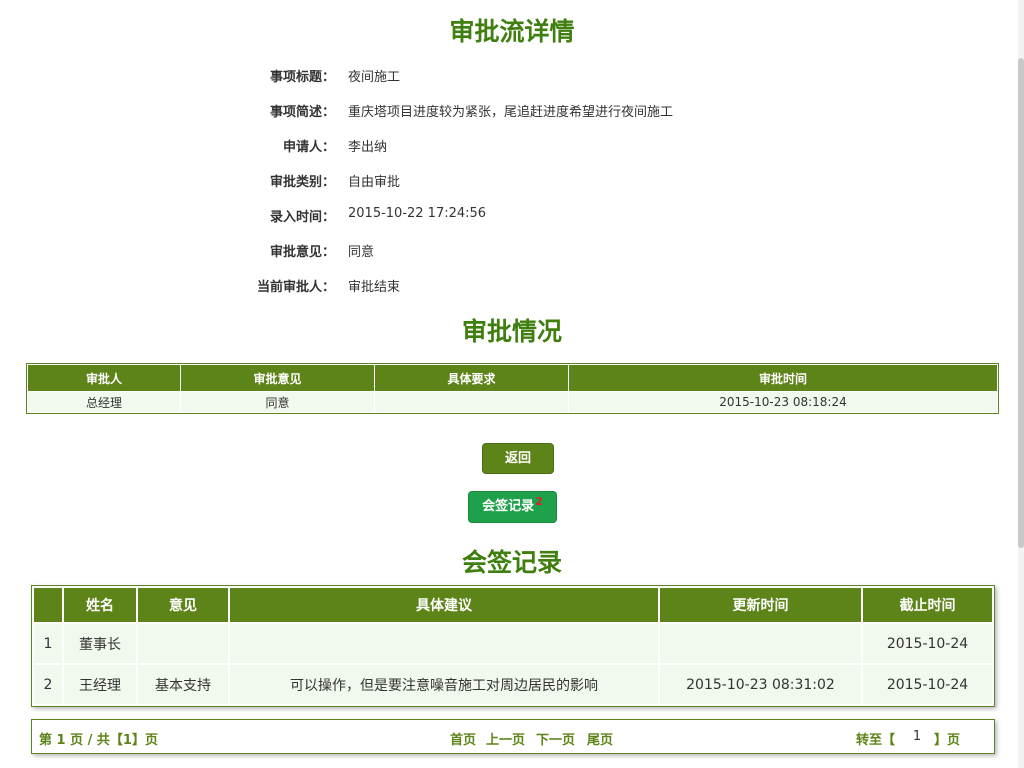 Image resolution: width=1024 pixels, height=768 pixels. Describe the element at coordinates (100, 605) in the screenshot. I see `countersign-col-name: 姓名` at that location.